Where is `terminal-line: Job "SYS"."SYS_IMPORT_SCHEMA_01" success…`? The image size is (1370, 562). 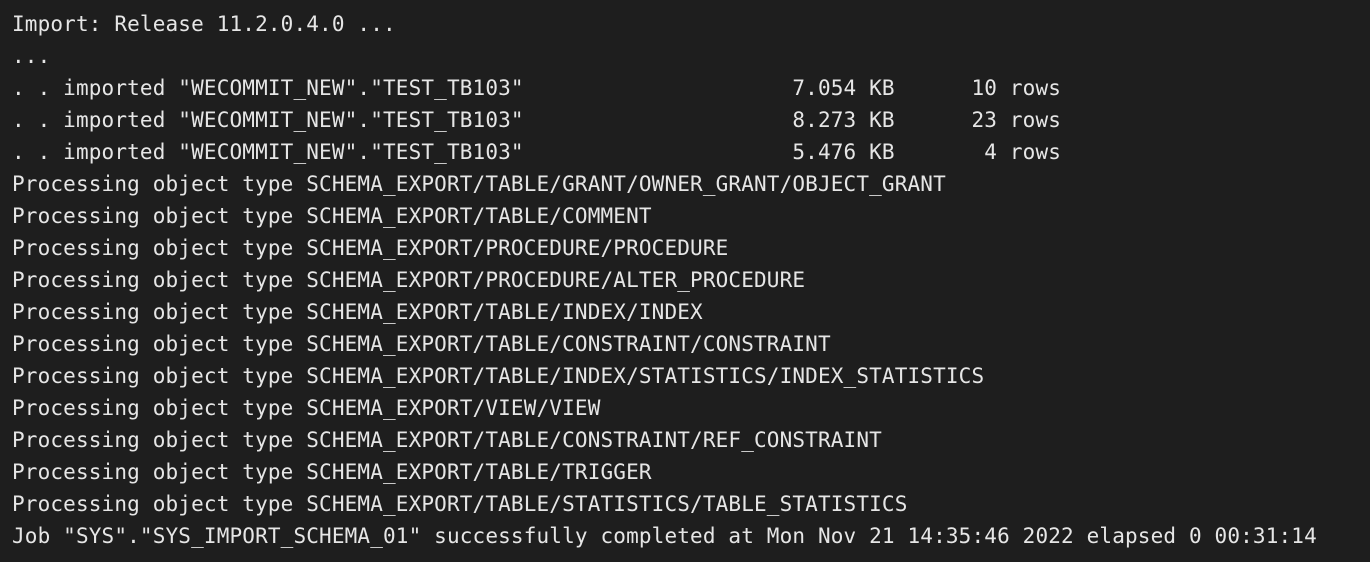
terminal-line: Job "SYS"."SYS_IMPORT_SCHEMA_01" success… is located at coordinates (664, 536).